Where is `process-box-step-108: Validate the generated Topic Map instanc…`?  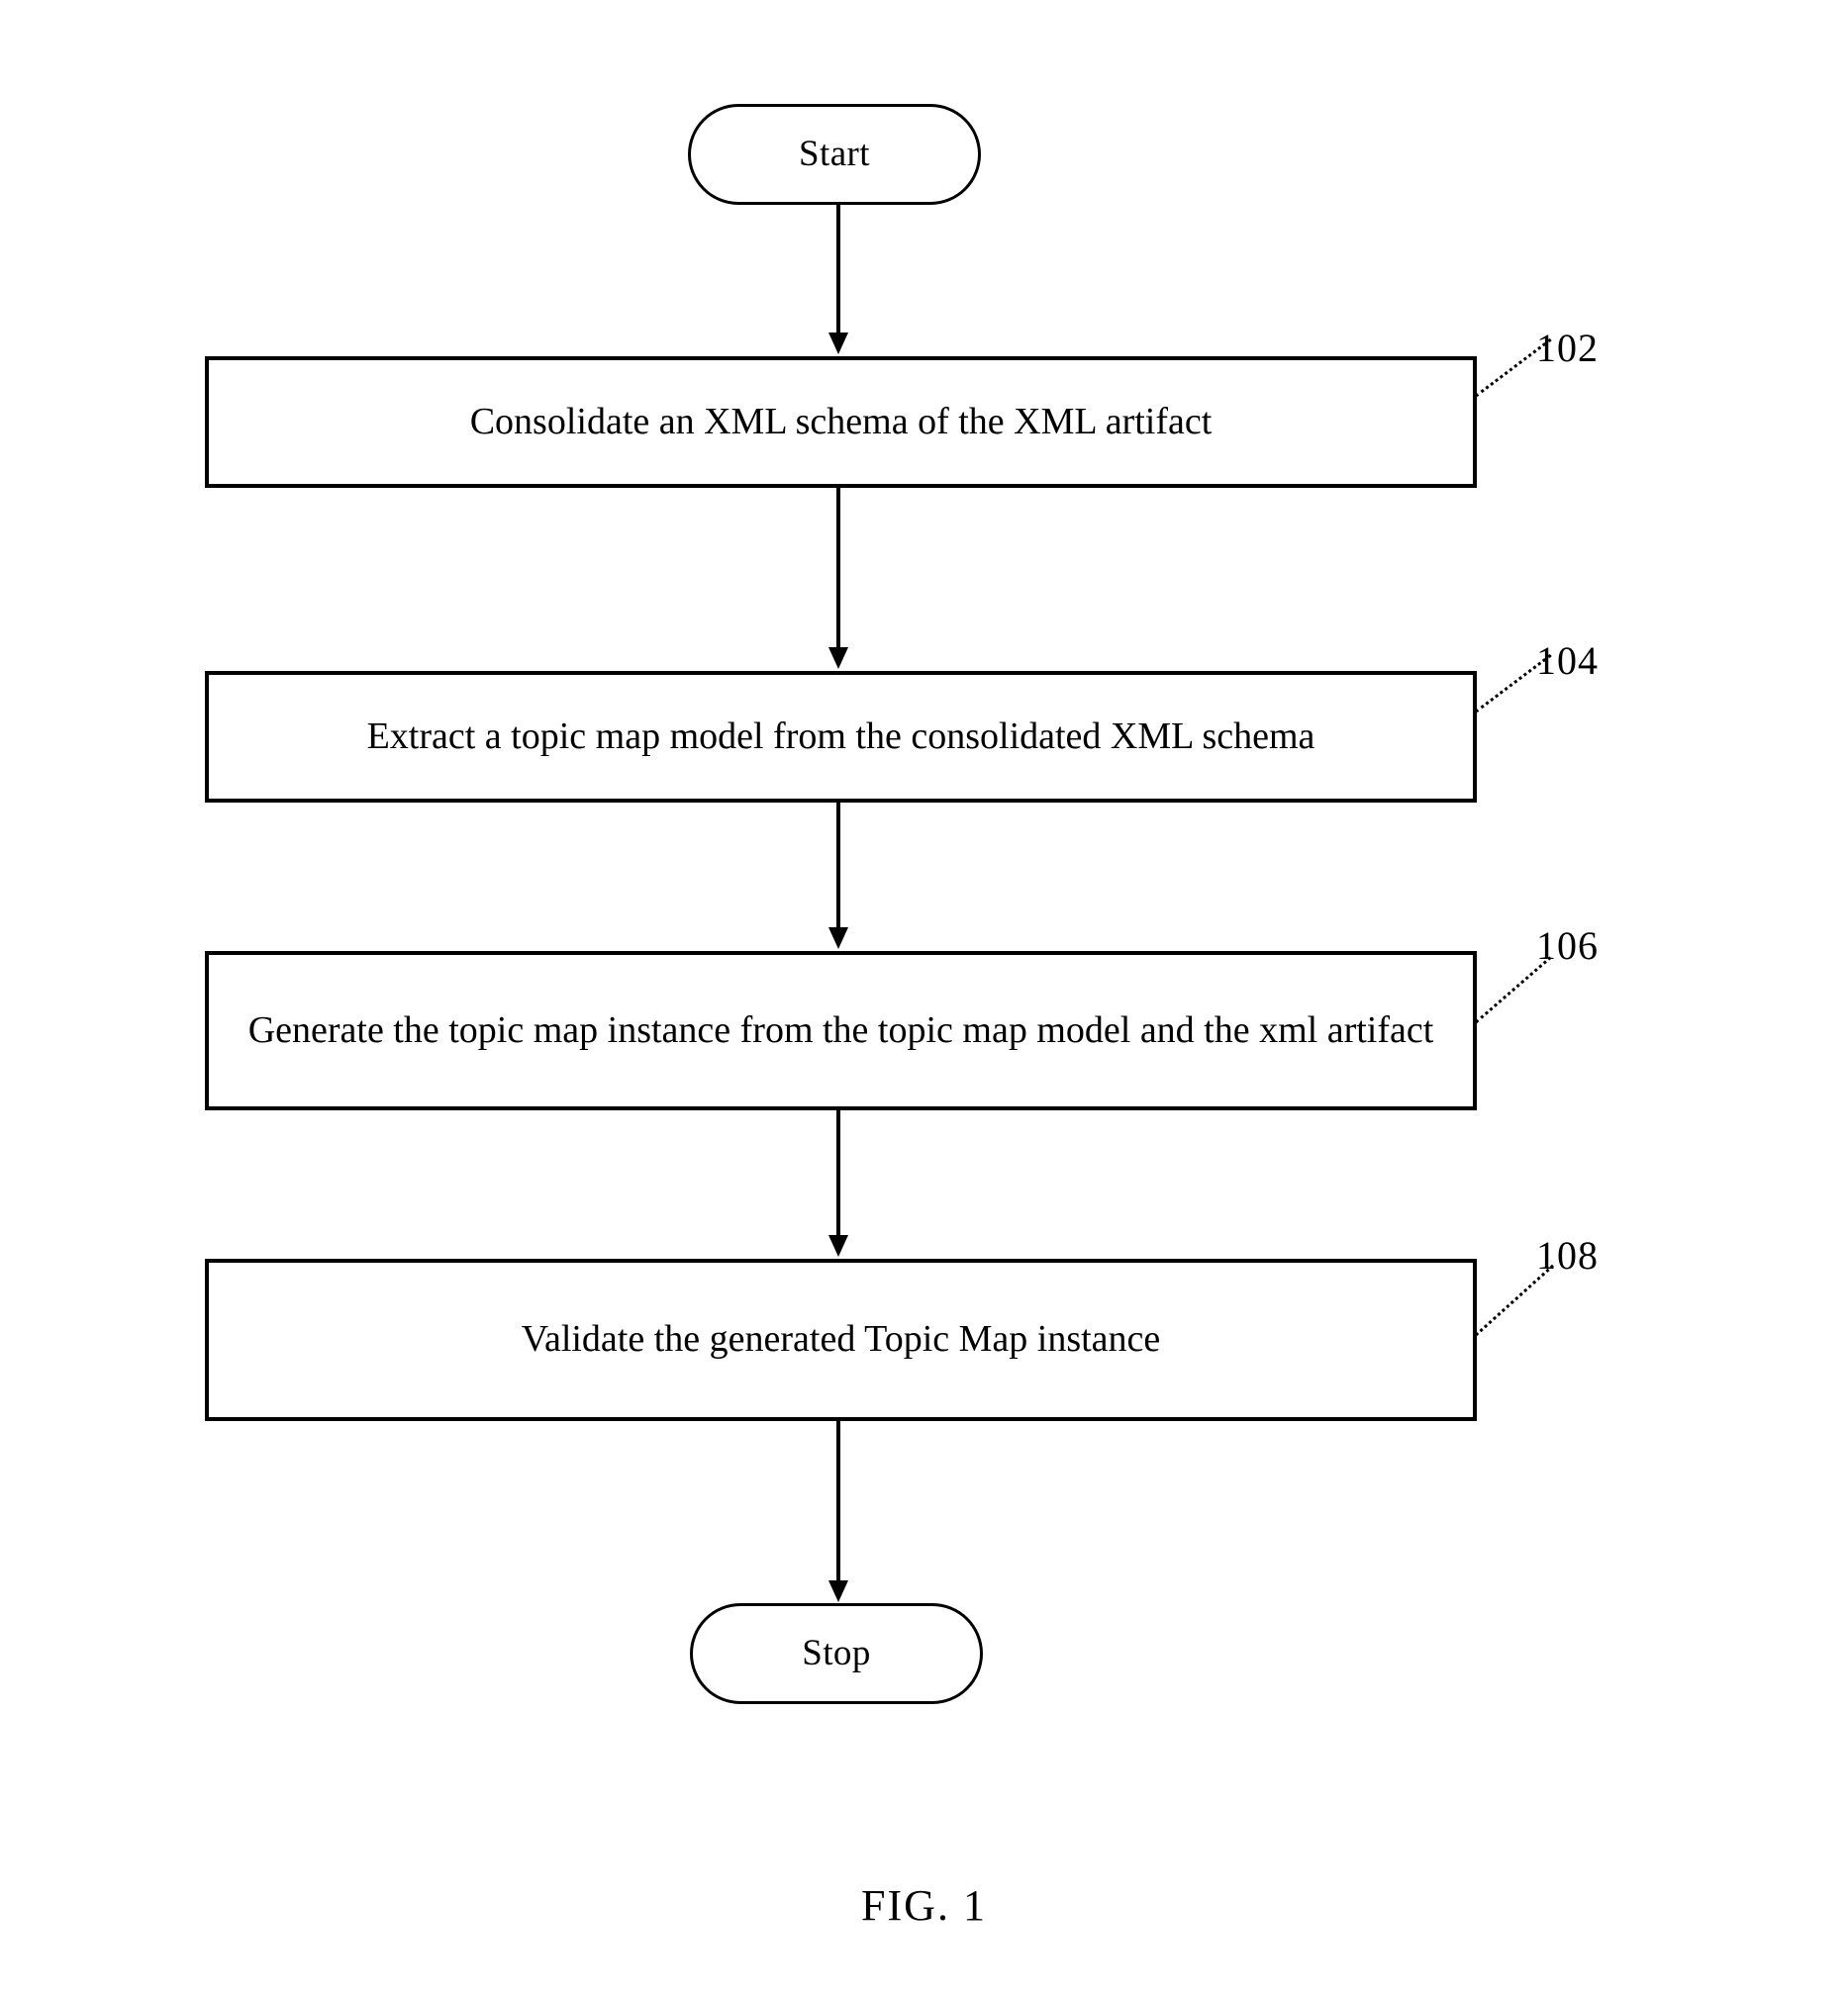
process-box-step-108: Validate the generated Topic Map instanc… is located at coordinates (841, 1340).